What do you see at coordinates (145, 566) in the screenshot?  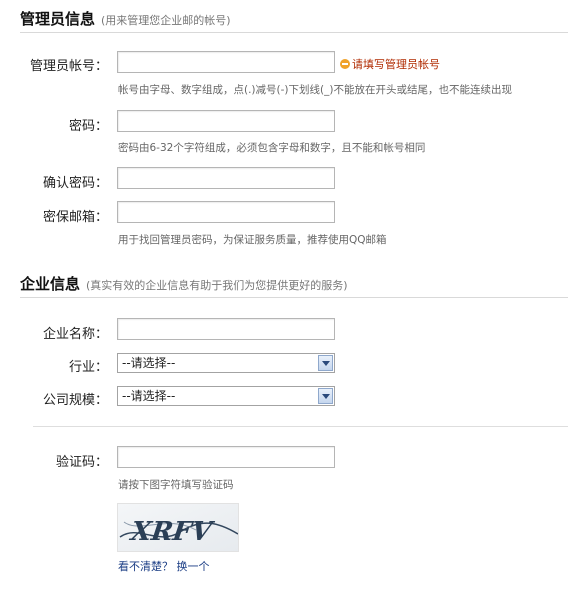 I see `cant-see-link: 看不清楚？` at bounding box center [145, 566].